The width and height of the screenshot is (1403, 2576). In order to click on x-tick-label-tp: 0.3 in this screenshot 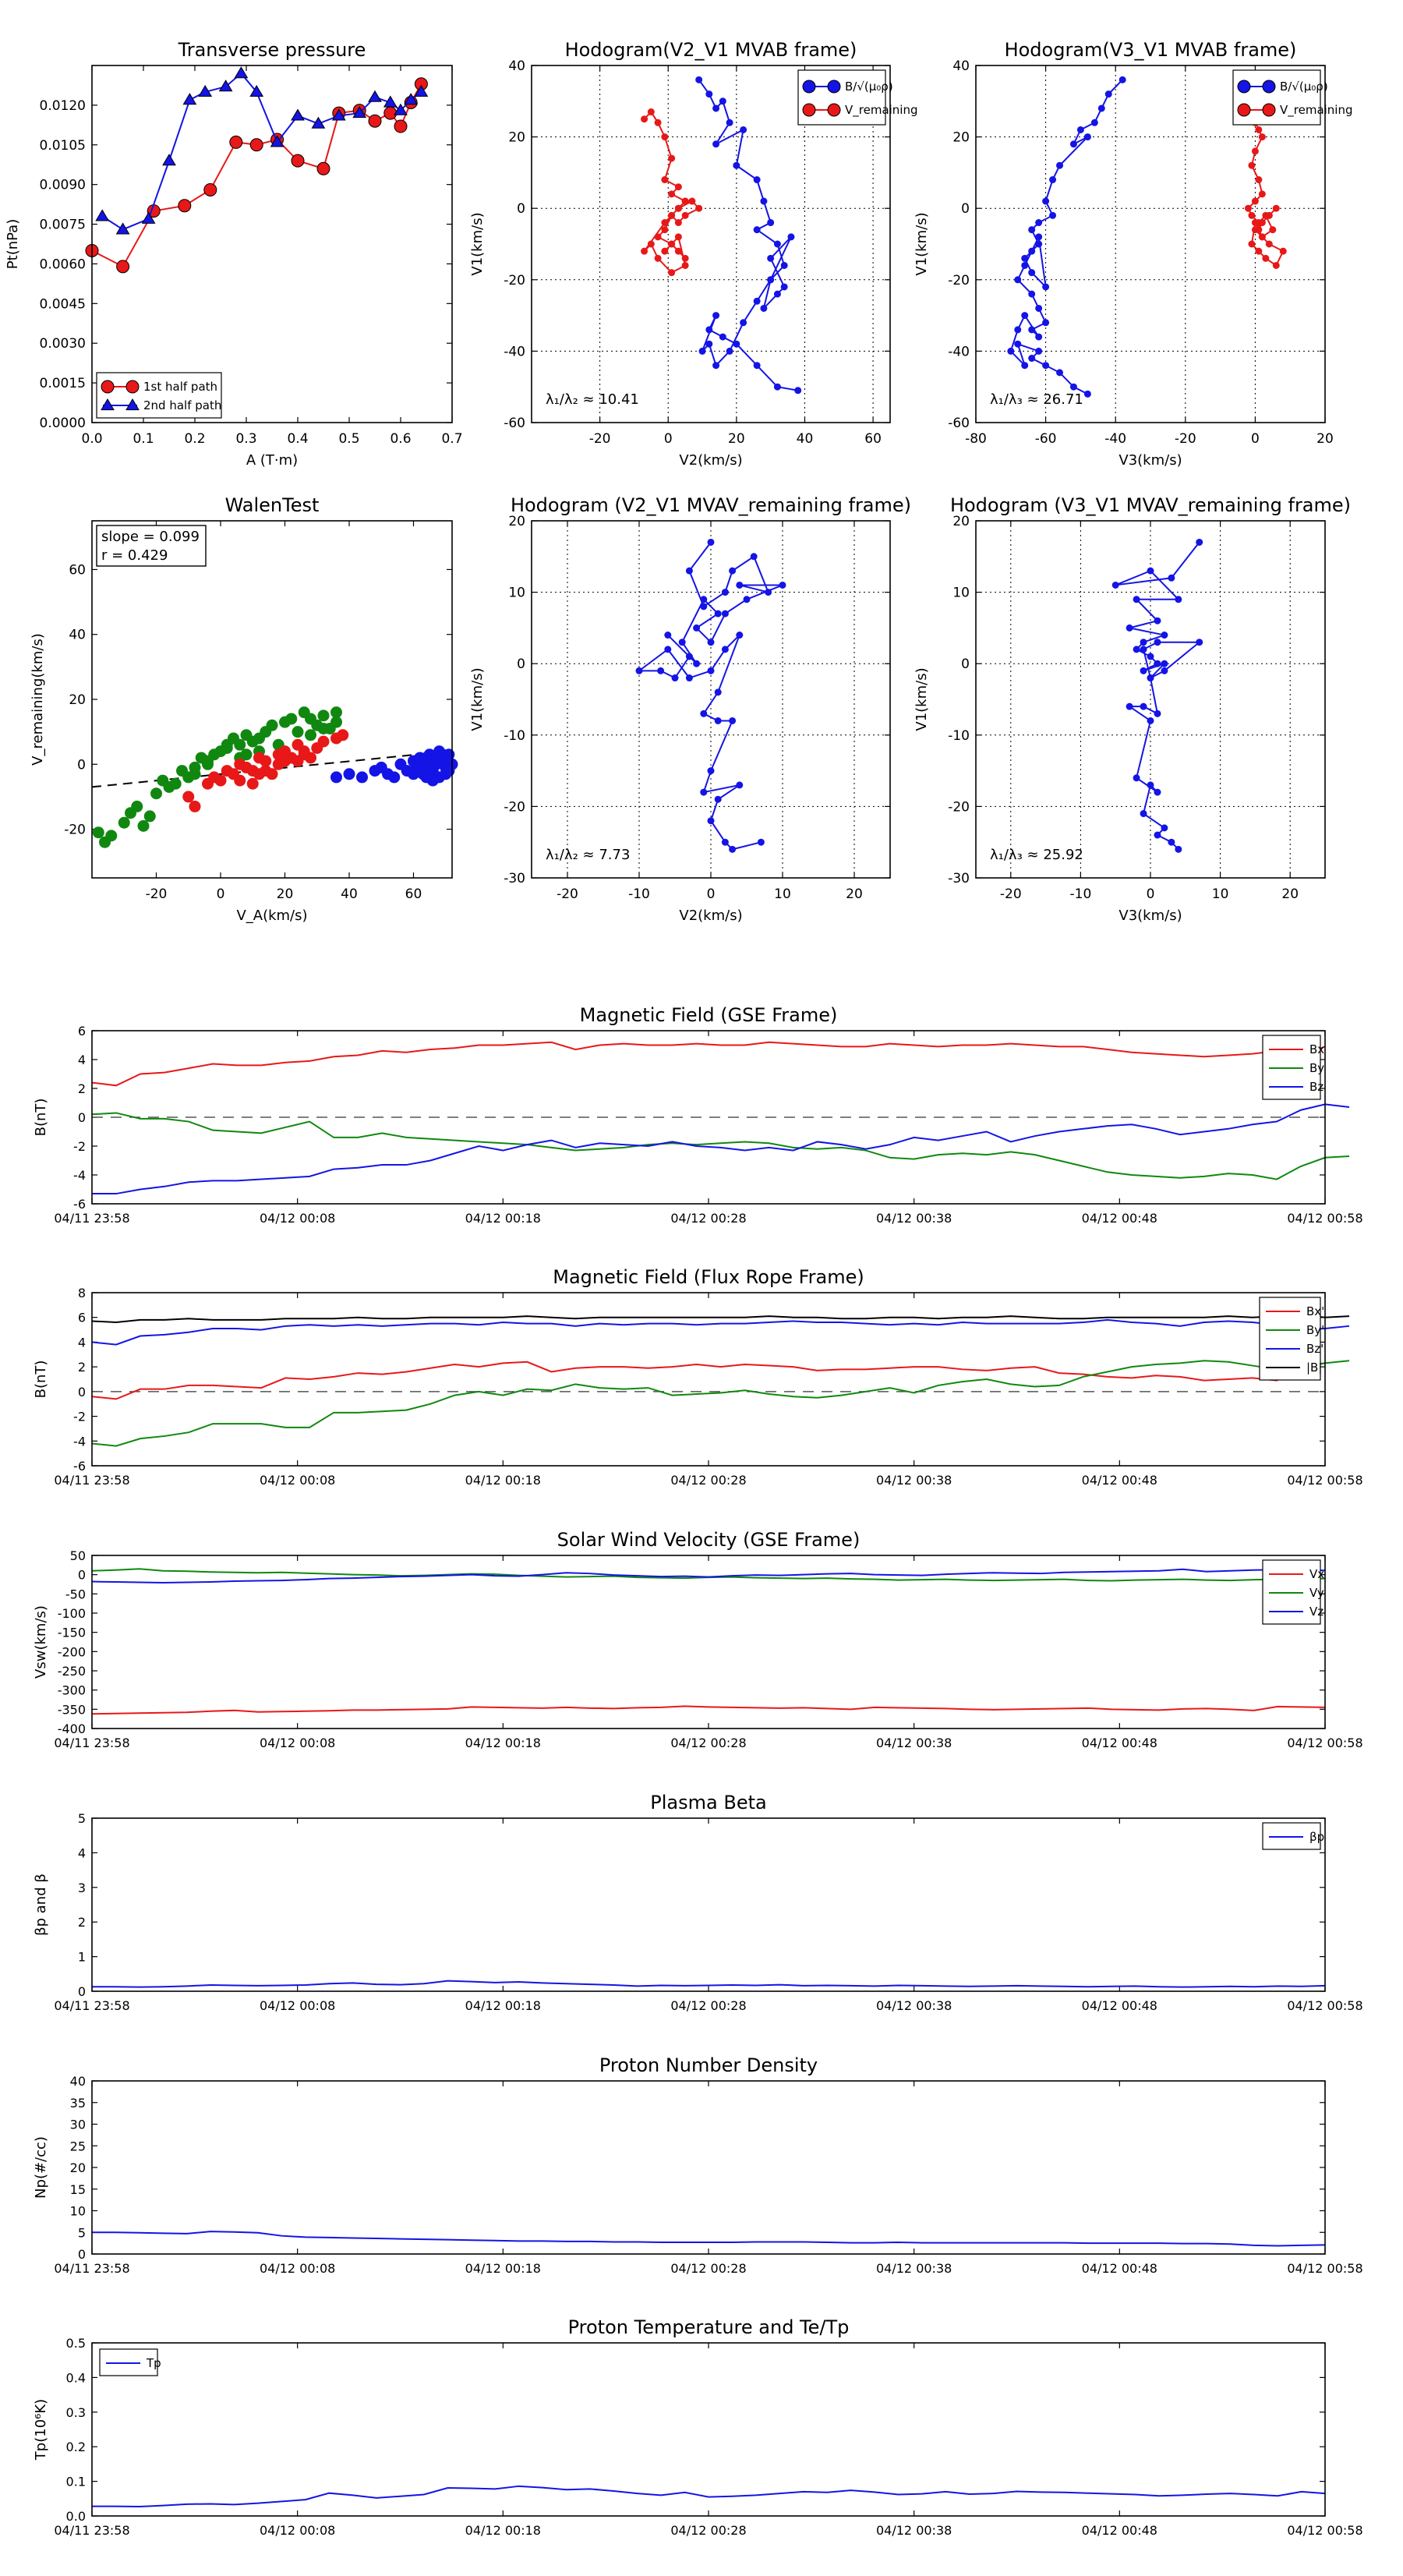, I will do `click(245, 439)`.